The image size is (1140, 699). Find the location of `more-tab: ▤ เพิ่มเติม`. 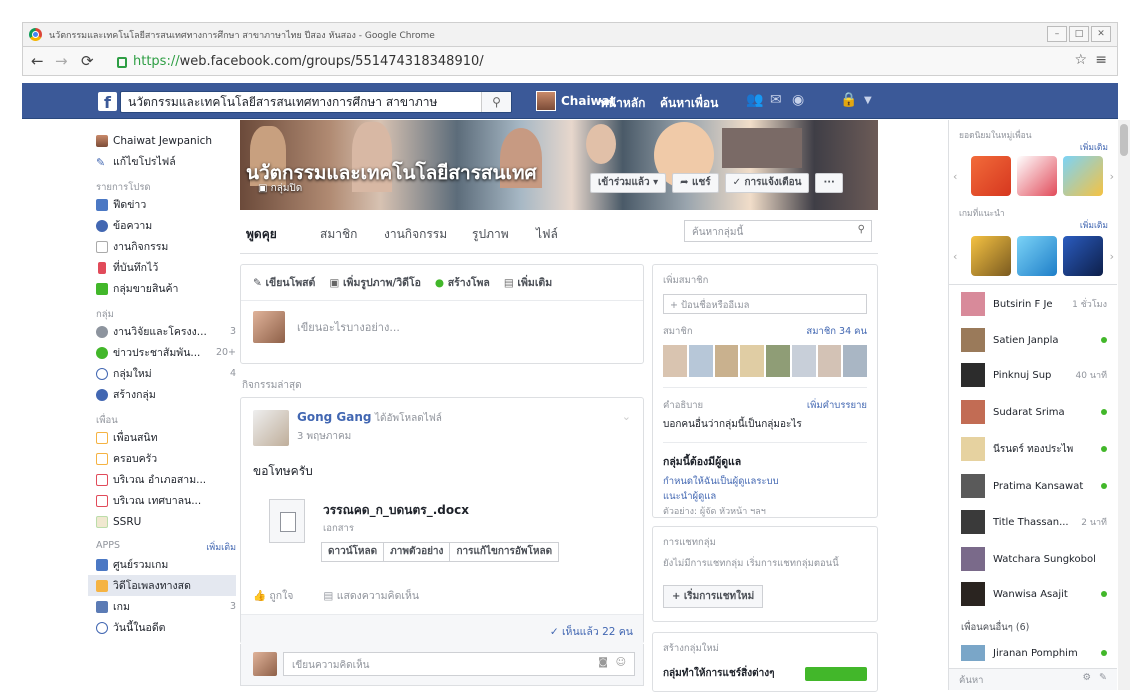

more-tab: ▤ เพิ่มเติม is located at coordinates (528, 282).